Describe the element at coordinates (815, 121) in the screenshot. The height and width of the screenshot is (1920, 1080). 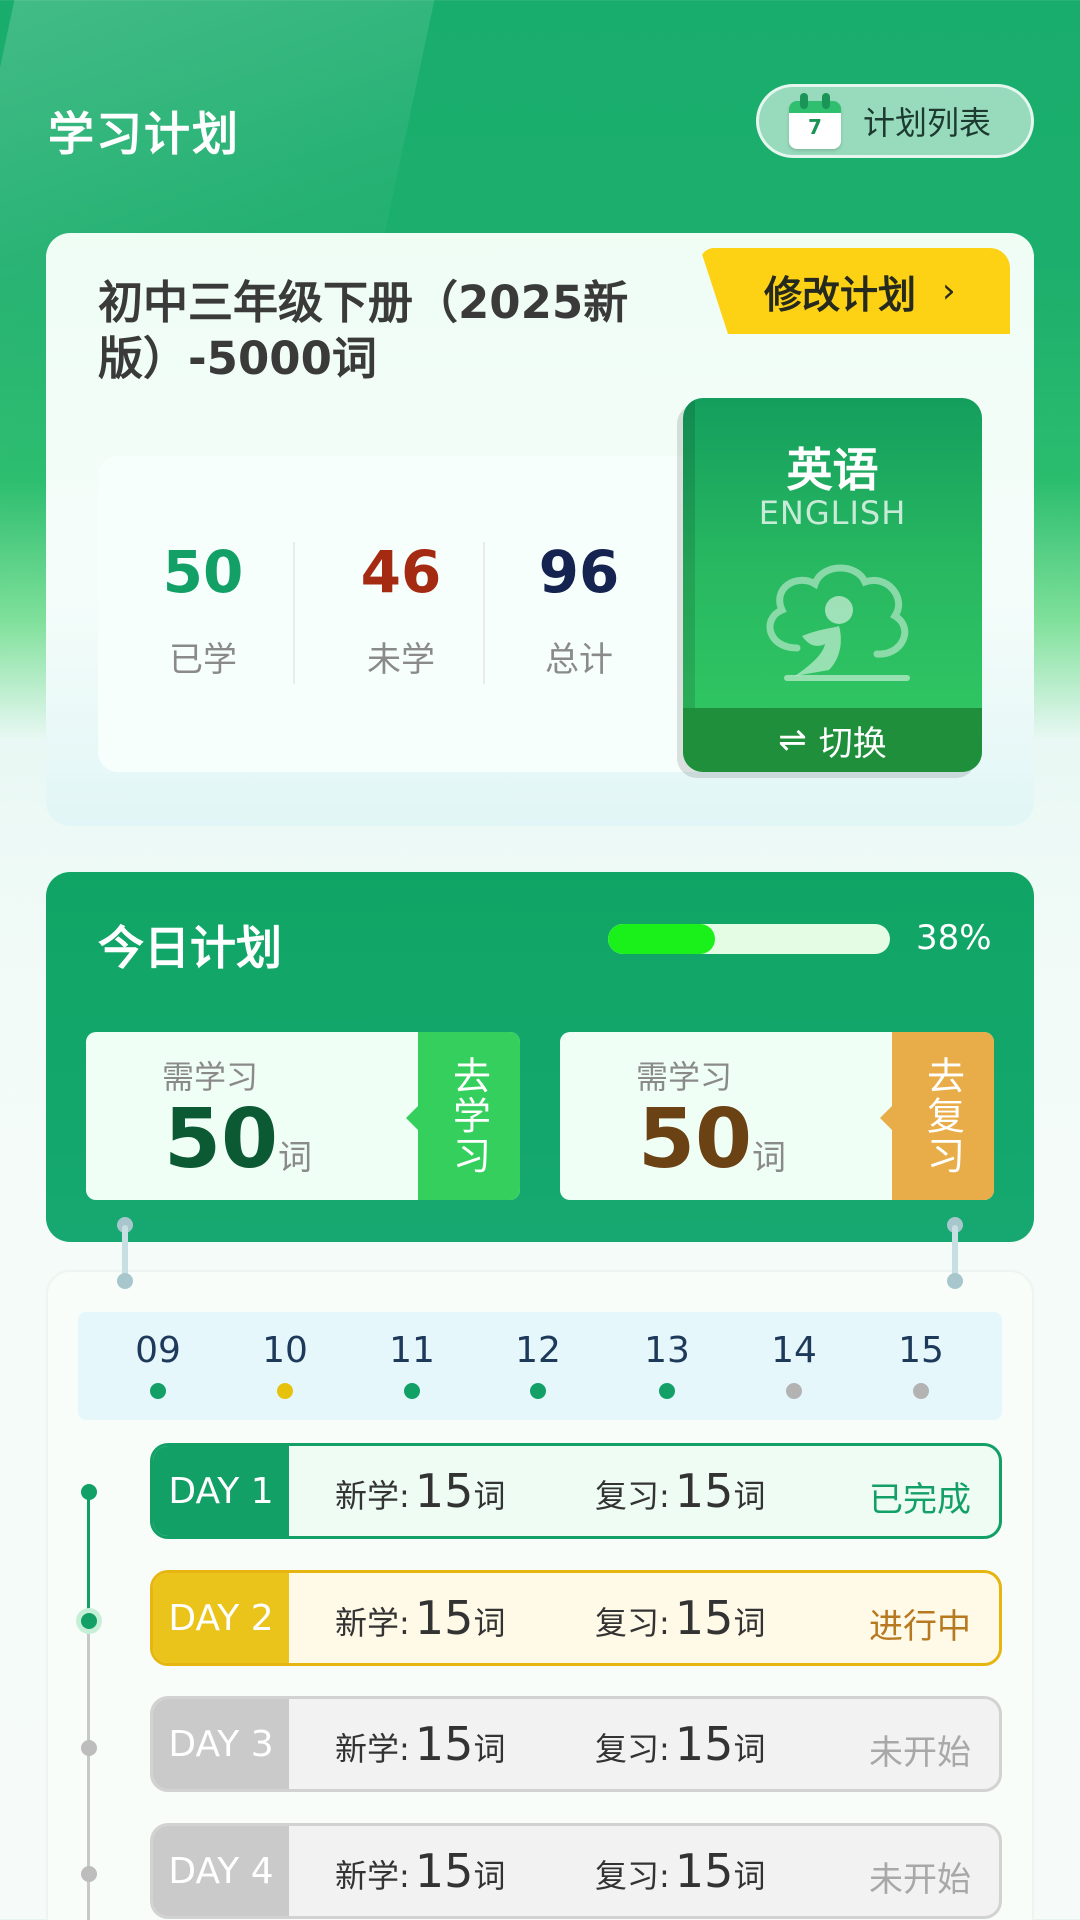
I see `calendar-icon: 7` at that location.